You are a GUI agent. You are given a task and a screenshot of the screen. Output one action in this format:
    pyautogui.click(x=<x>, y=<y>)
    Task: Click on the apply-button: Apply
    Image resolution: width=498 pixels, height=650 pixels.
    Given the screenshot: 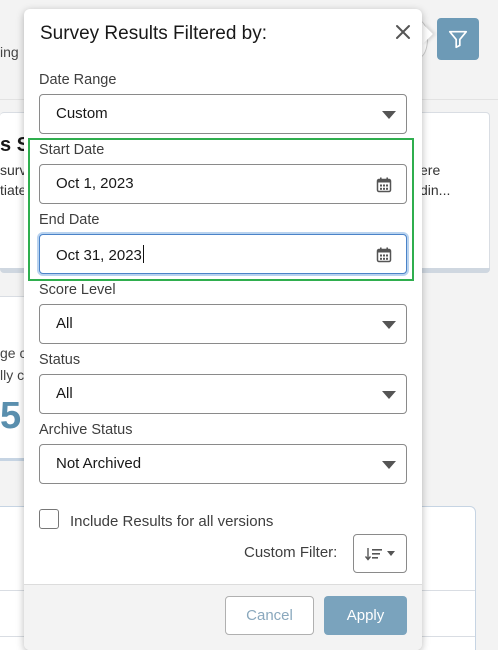 What is the action you would take?
    pyautogui.click(x=365, y=615)
    